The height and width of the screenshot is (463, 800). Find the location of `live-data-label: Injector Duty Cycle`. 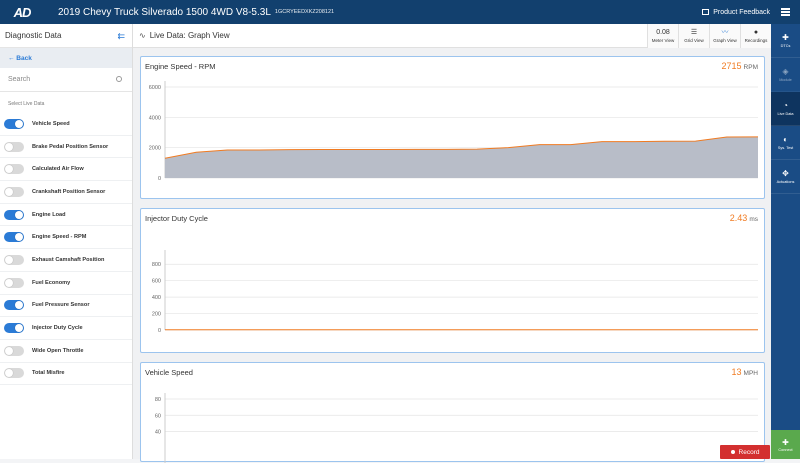

live-data-label: Injector Duty Cycle is located at coordinates (57, 328).